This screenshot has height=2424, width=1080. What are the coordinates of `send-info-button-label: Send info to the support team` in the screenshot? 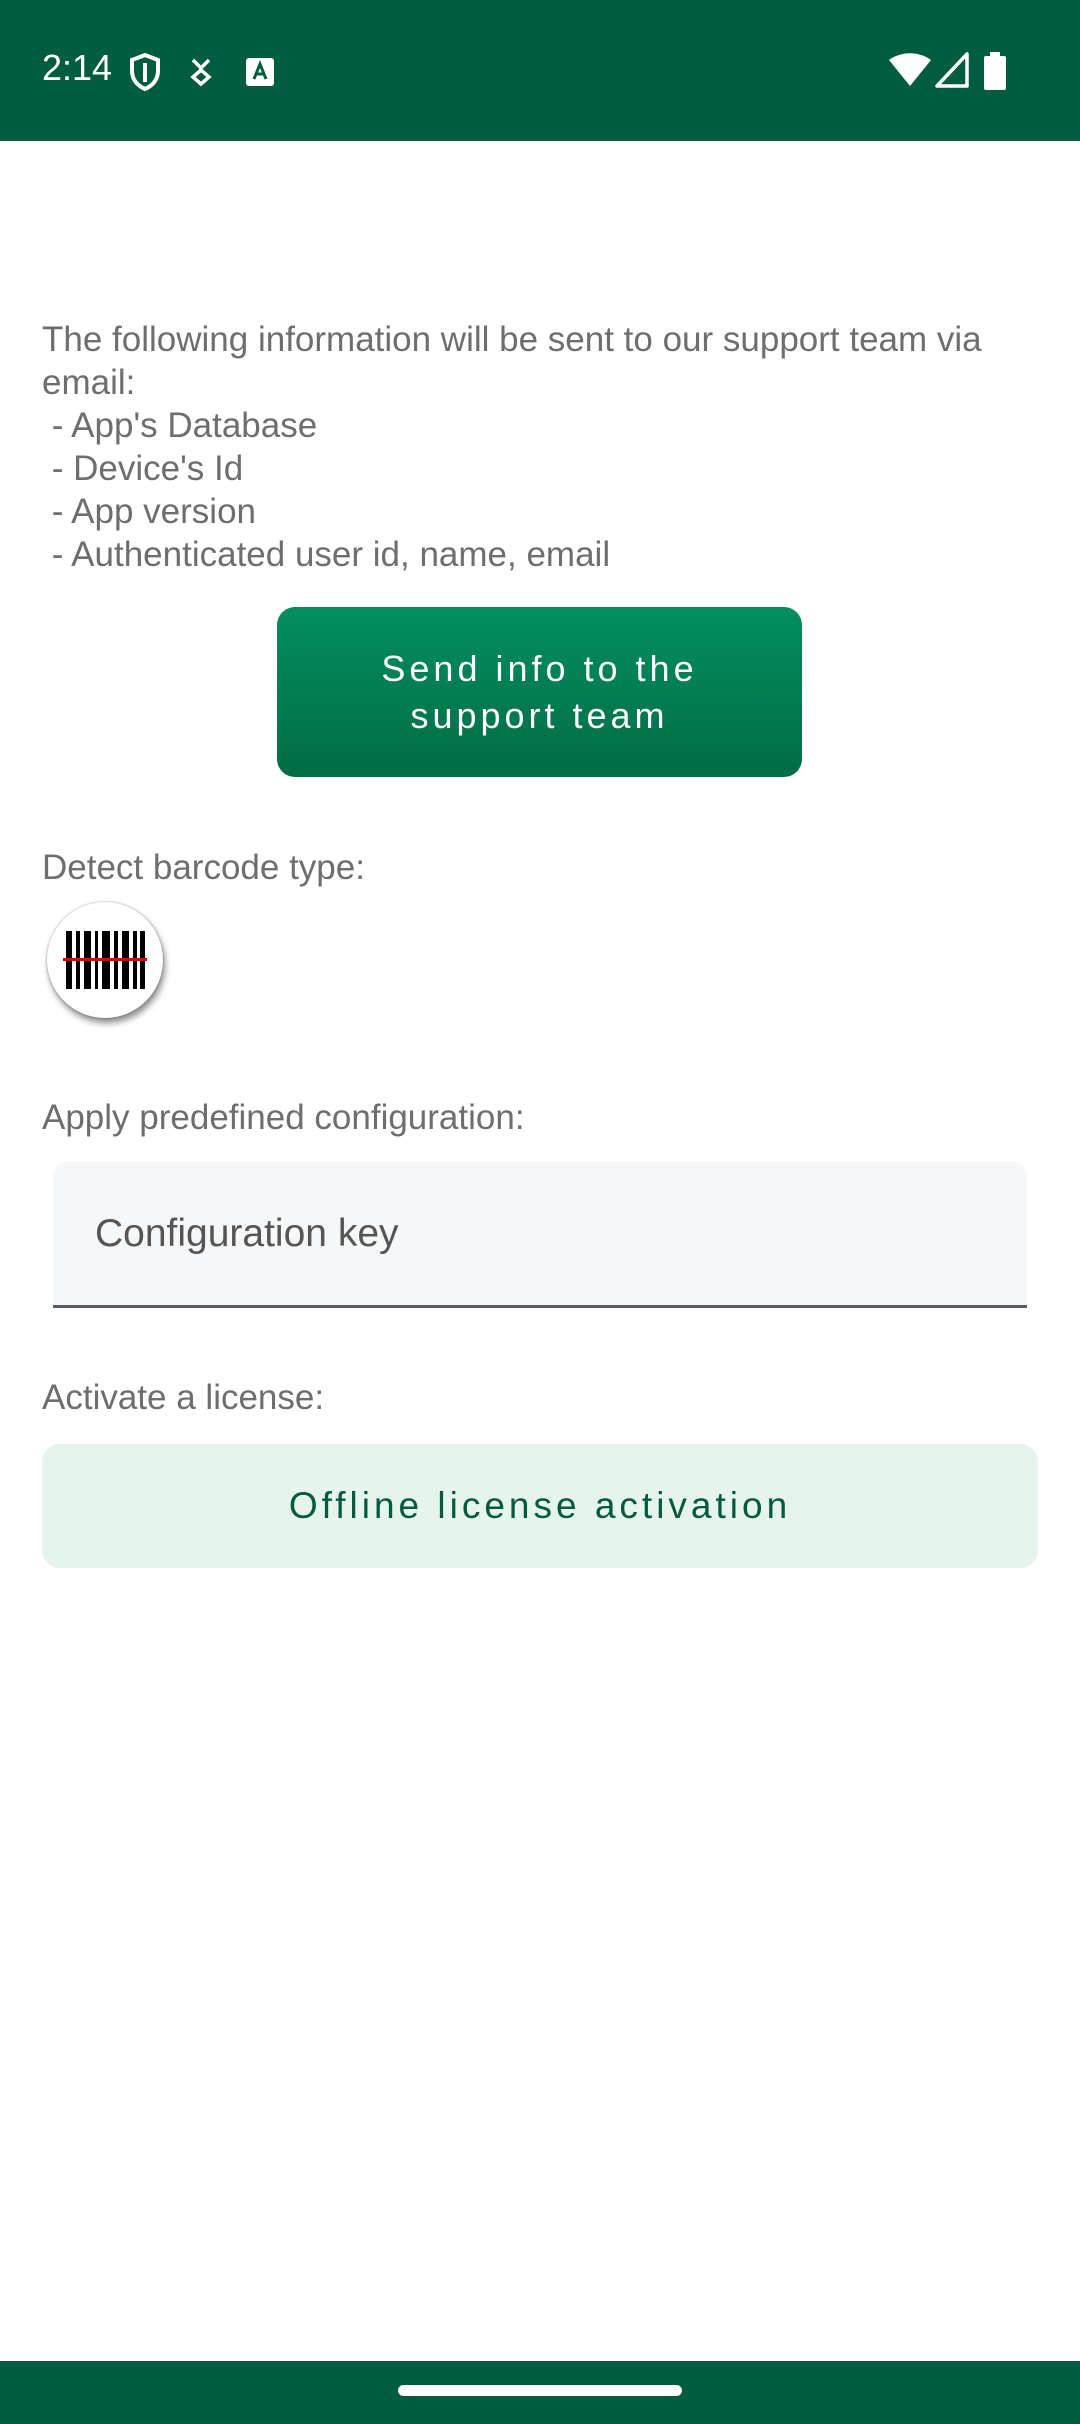 It's located at (539, 692).